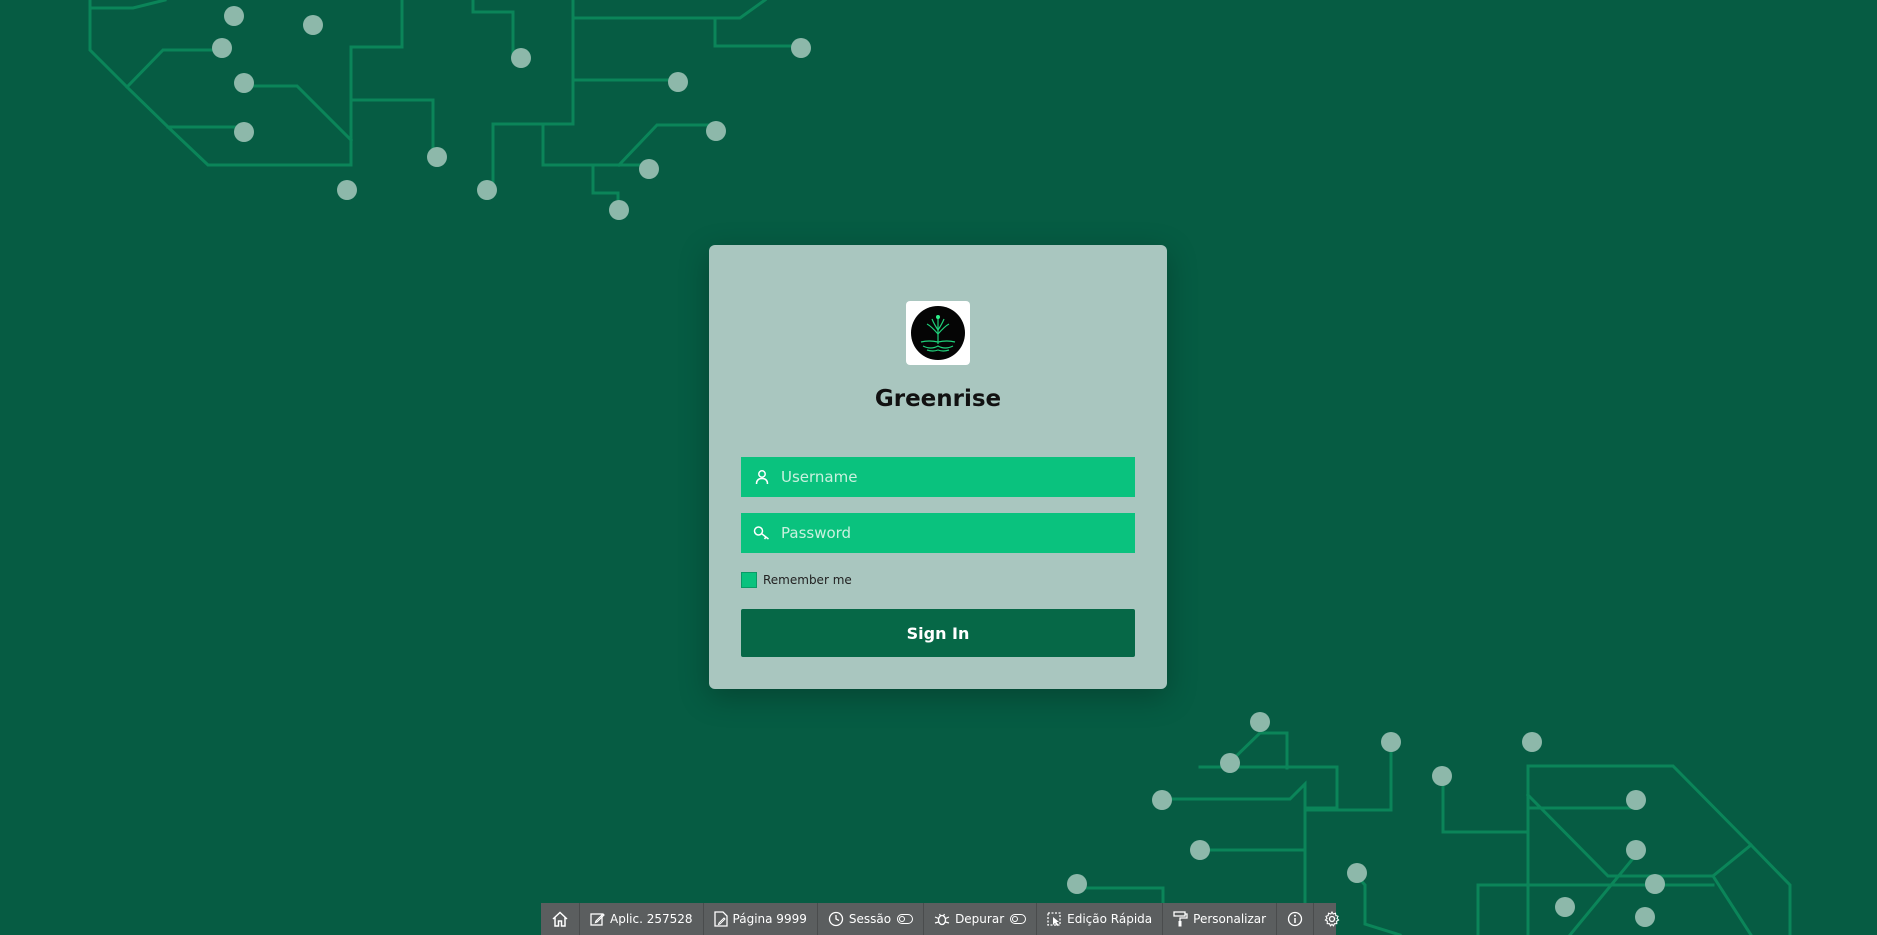 The width and height of the screenshot is (1877, 935). Describe the element at coordinates (761, 919) in the screenshot. I see `page-button: Página 9999` at that location.